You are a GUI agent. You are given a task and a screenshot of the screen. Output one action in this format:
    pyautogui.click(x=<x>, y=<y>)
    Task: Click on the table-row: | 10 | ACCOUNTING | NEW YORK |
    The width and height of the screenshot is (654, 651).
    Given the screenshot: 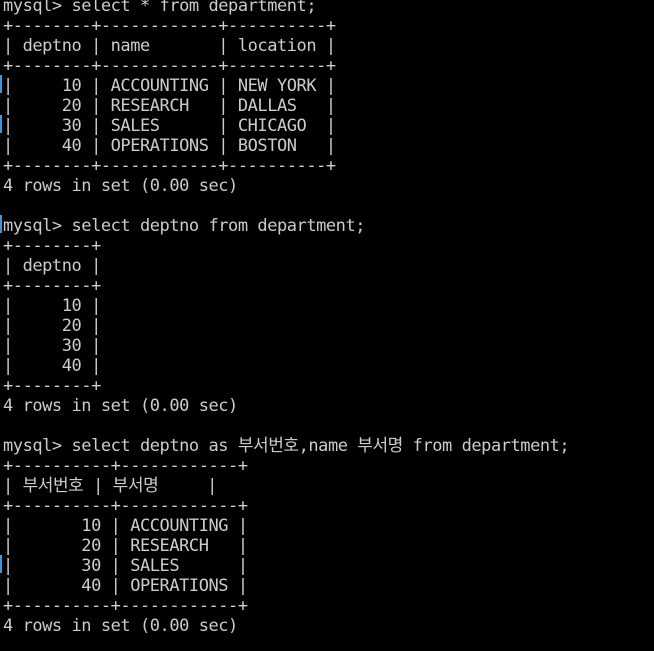 What is the action you would take?
    pyautogui.click(x=169, y=86)
    